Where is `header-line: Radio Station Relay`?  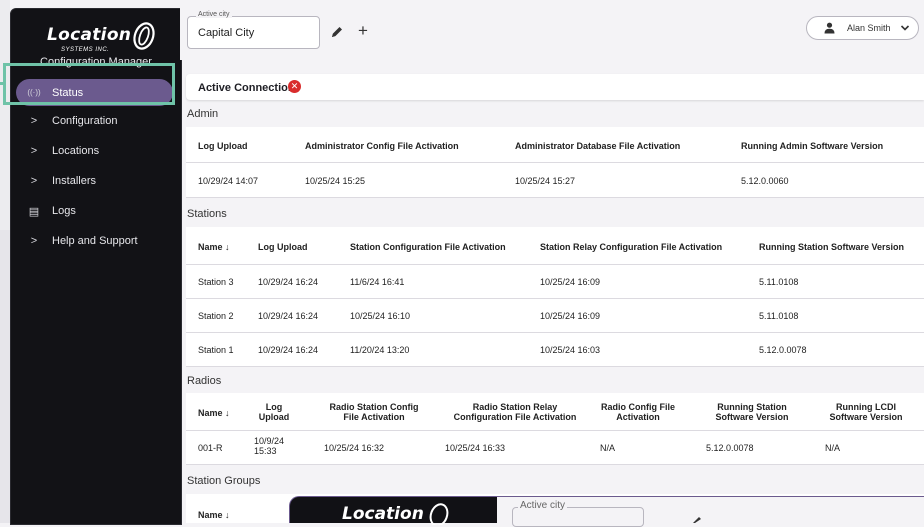 header-line: Radio Station Relay is located at coordinates (515, 407).